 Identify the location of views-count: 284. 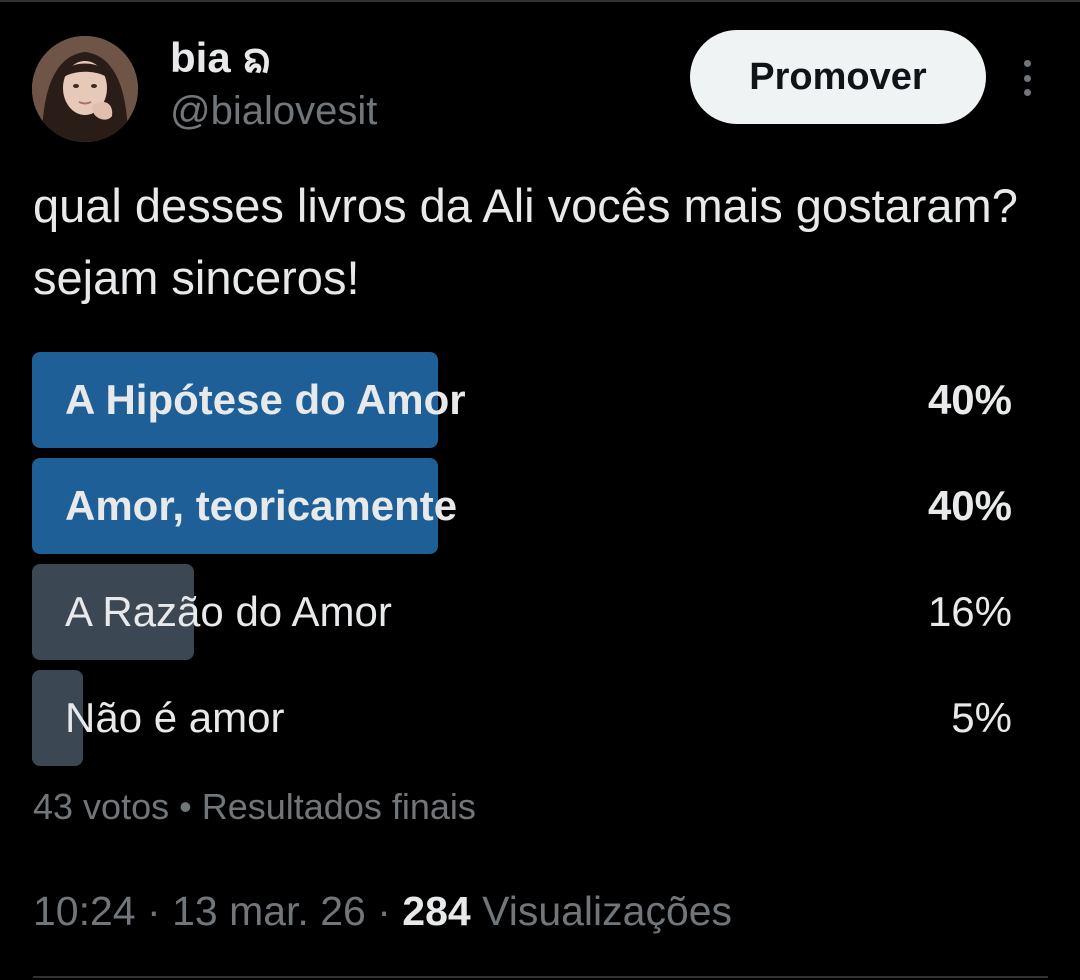
(436, 911).